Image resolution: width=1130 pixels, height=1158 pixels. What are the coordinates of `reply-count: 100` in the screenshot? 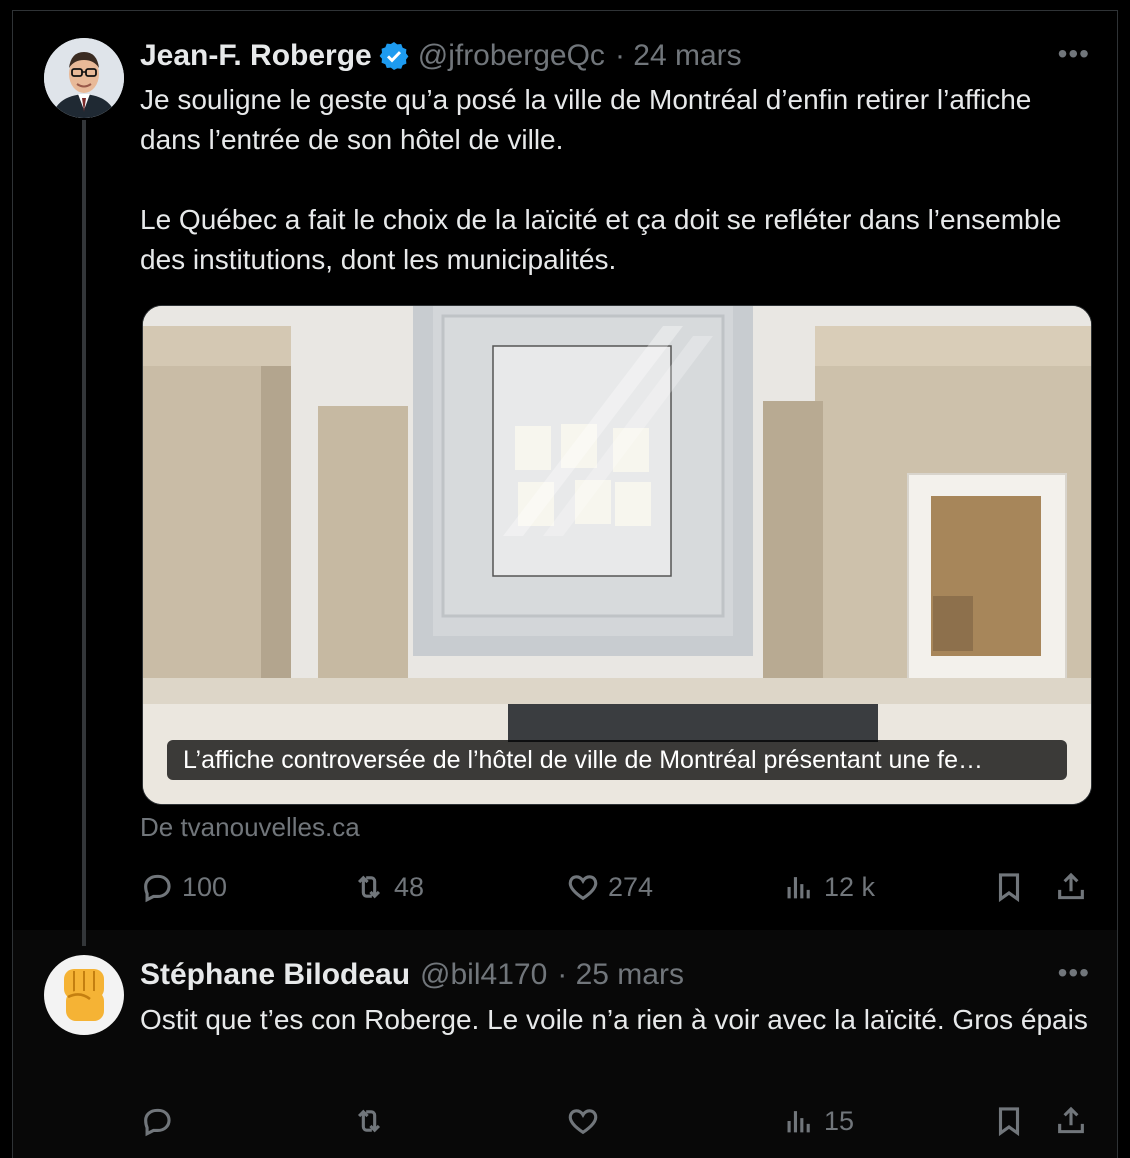 It's located at (205, 886).